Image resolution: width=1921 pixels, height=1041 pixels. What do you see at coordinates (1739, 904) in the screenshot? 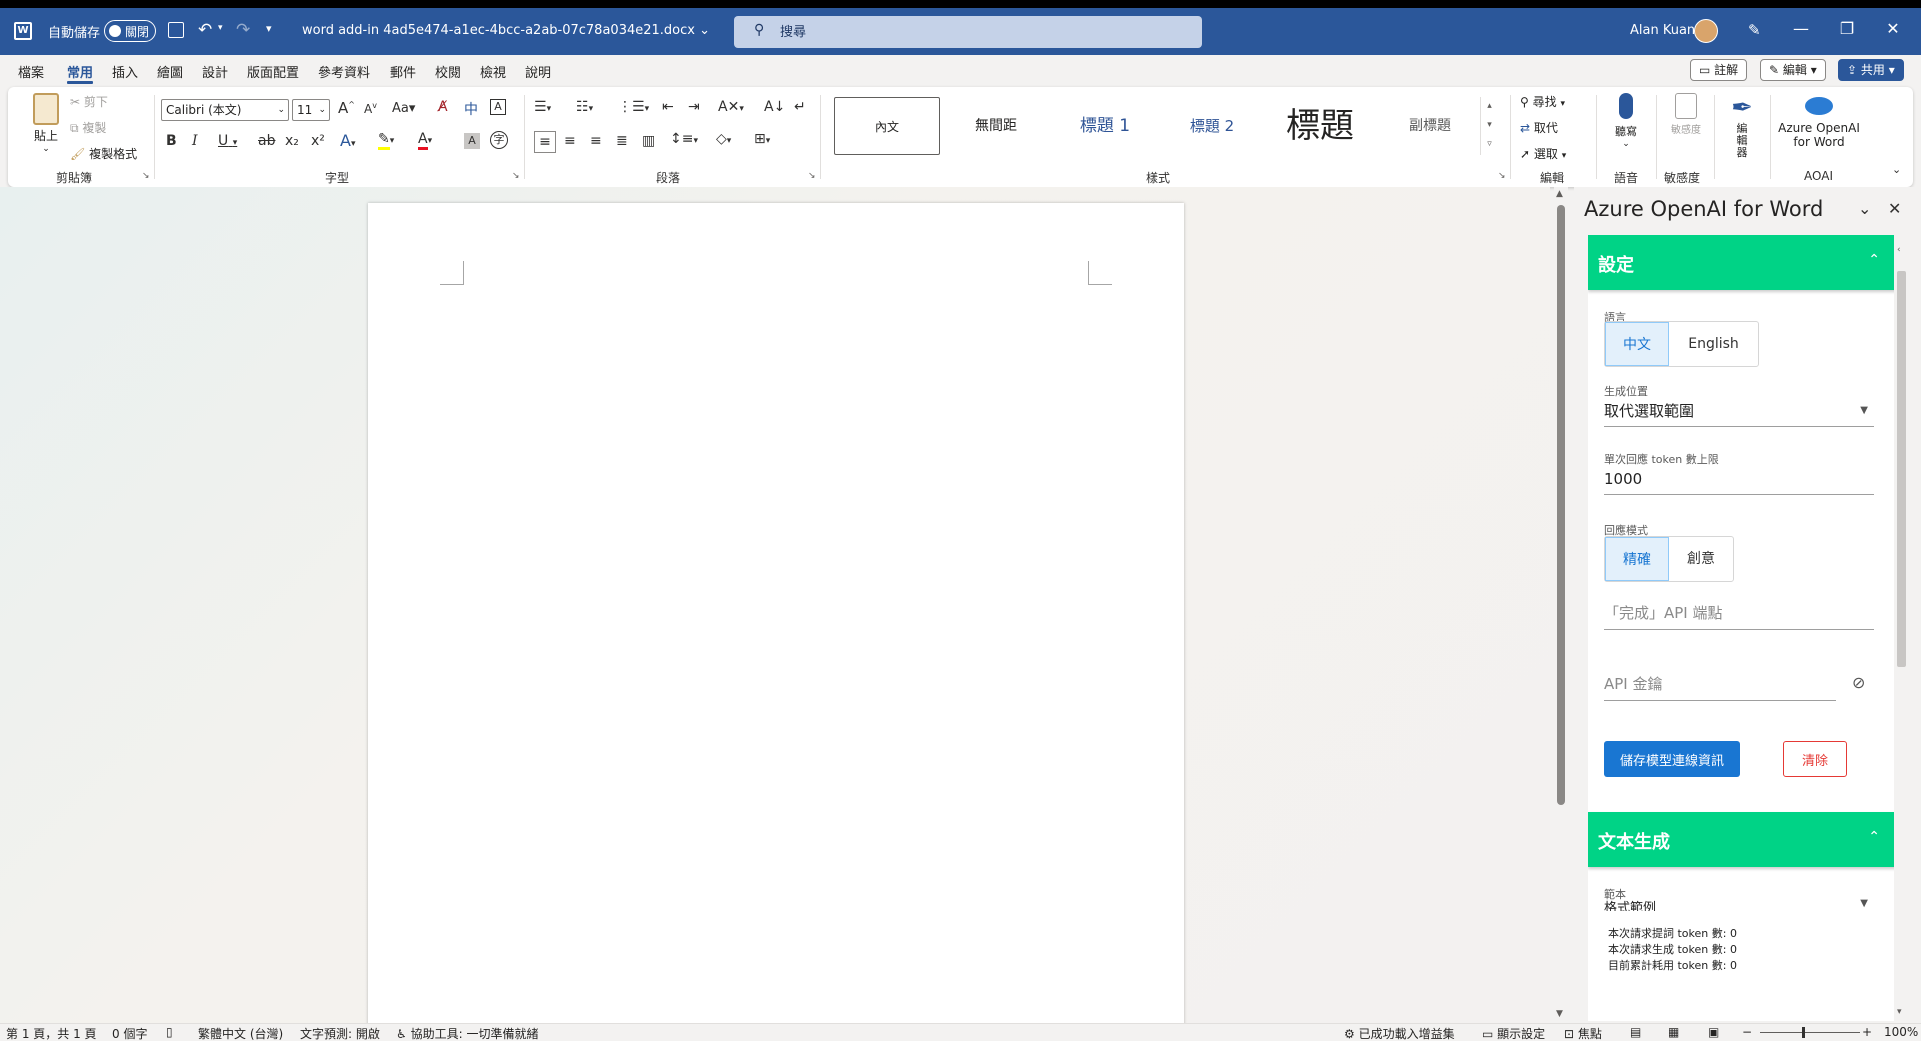
I see `template-select: 格式範例 ▼` at bounding box center [1739, 904].